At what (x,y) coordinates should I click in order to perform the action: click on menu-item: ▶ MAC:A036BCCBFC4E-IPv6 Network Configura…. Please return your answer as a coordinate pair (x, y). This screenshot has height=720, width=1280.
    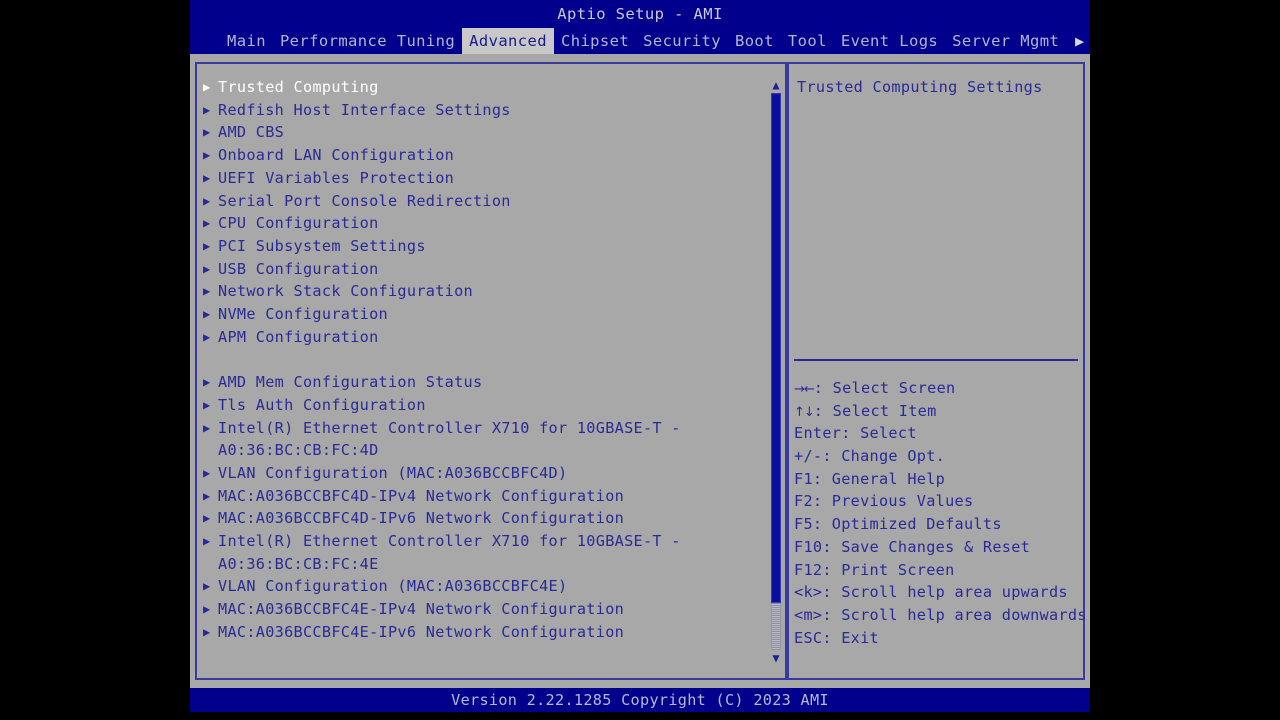
    Looking at the image, I should click on (491, 632).